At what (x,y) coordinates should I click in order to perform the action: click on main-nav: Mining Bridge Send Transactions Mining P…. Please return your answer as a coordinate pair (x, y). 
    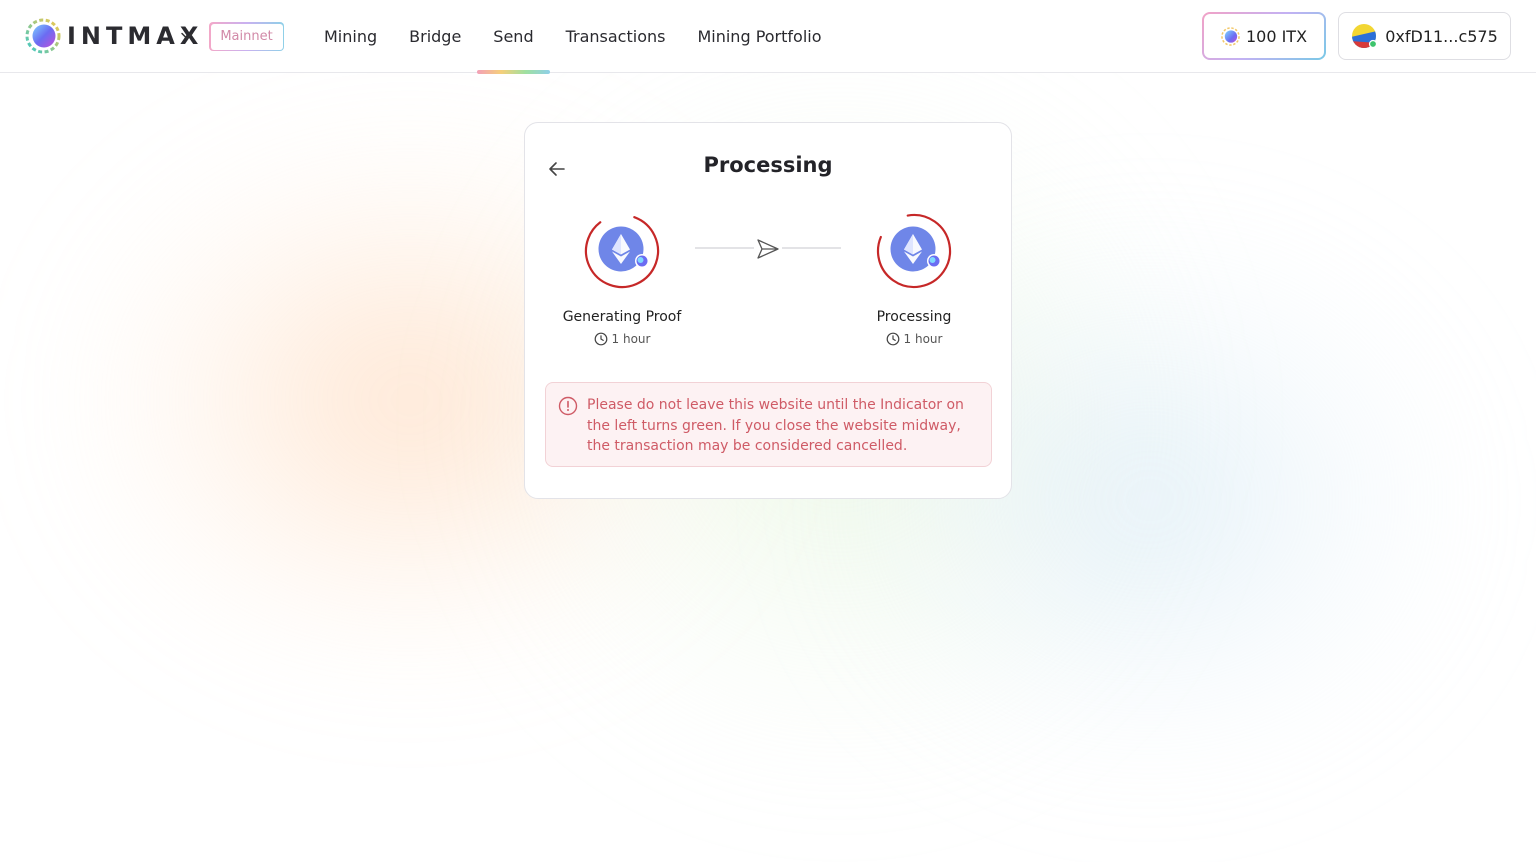
    Looking at the image, I should click on (573, 37).